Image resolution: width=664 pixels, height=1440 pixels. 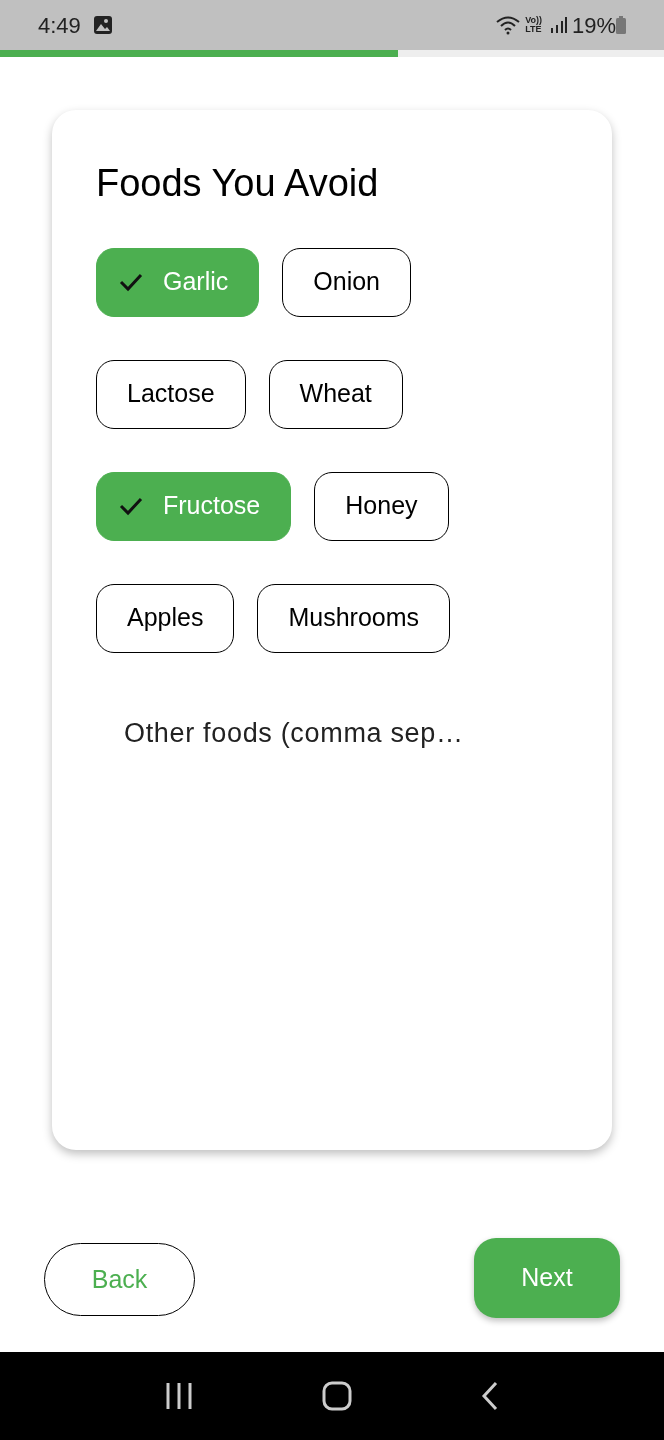 I want to click on battery-percent: 19%, so click(x=593, y=25).